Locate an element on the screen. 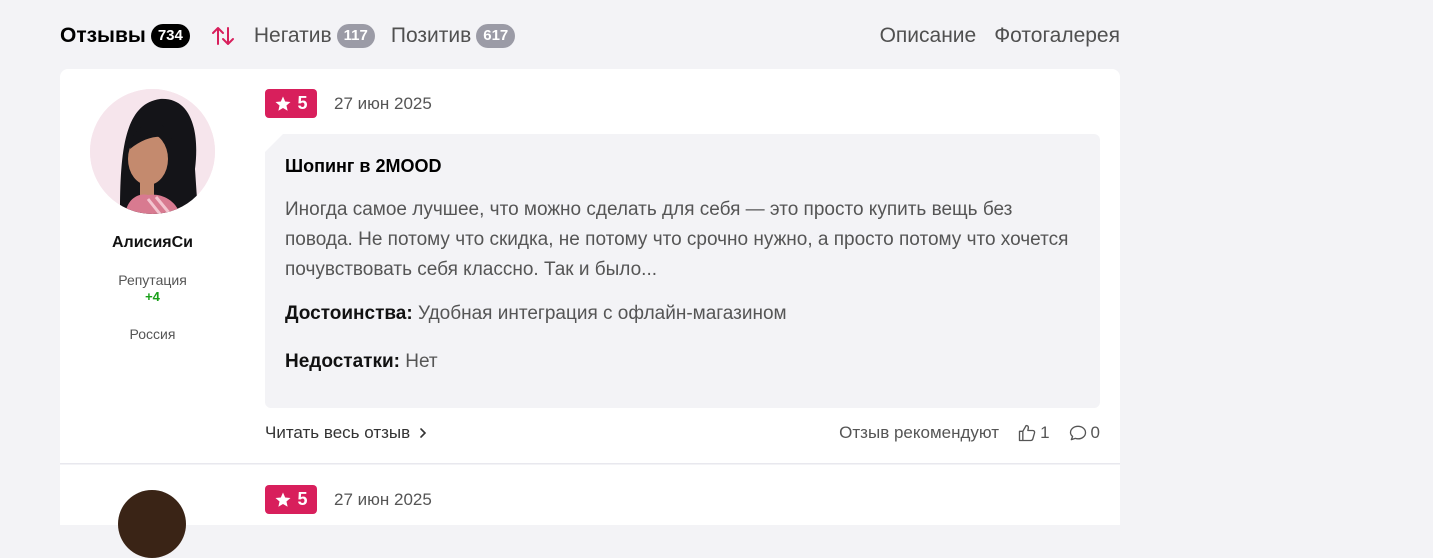  tab-positive: Позитив 617 is located at coordinates (453, 36).